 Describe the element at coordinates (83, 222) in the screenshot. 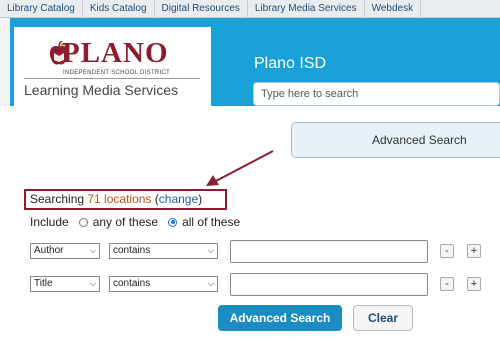

I see `radio-any` at that location.